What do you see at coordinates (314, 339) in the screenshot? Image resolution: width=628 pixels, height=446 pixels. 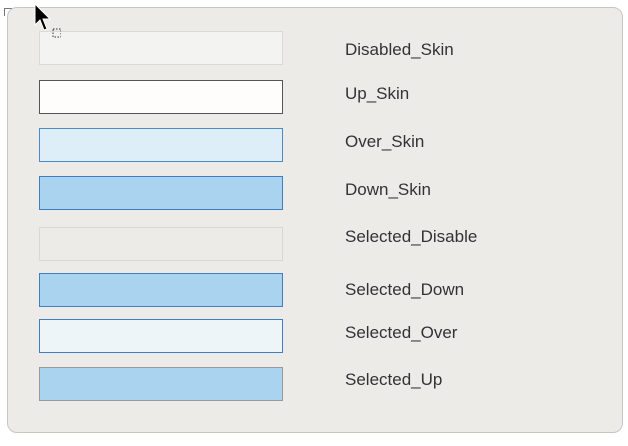 I see `skin-row-selected-over: Selected_Over` at bounding box center [314, 339].